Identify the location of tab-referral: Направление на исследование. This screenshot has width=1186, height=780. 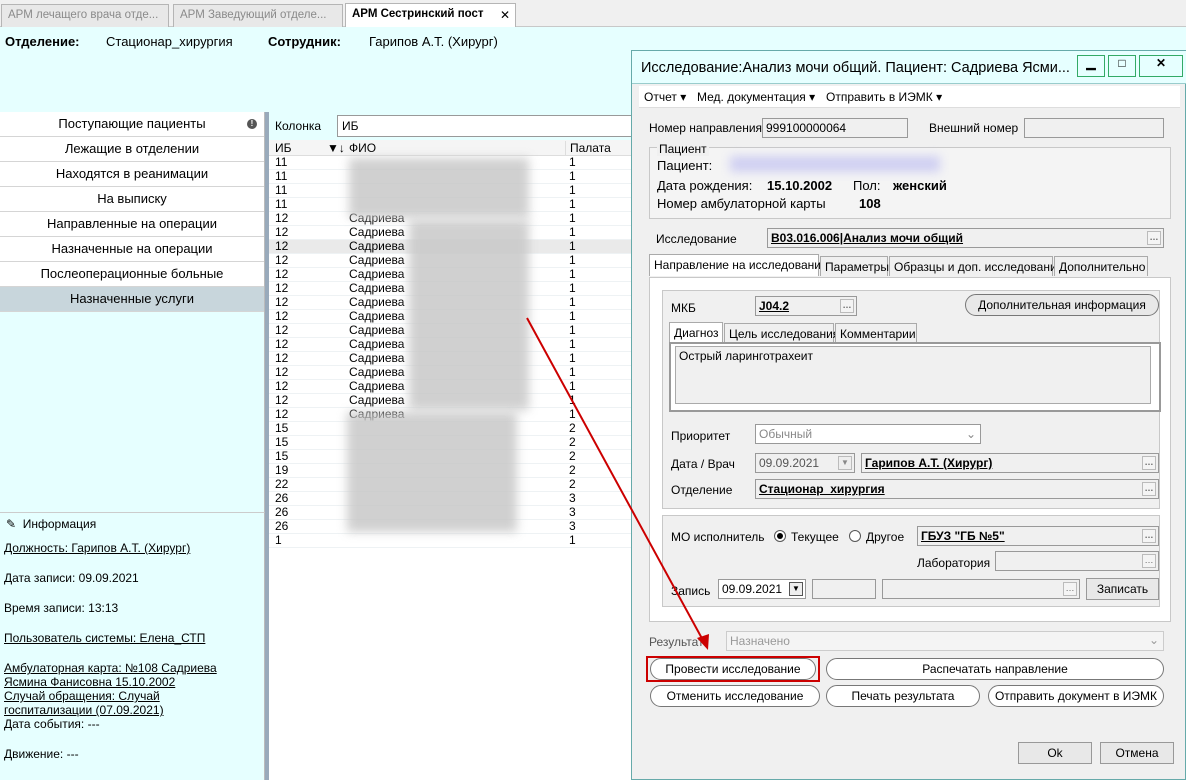
(738, 265).